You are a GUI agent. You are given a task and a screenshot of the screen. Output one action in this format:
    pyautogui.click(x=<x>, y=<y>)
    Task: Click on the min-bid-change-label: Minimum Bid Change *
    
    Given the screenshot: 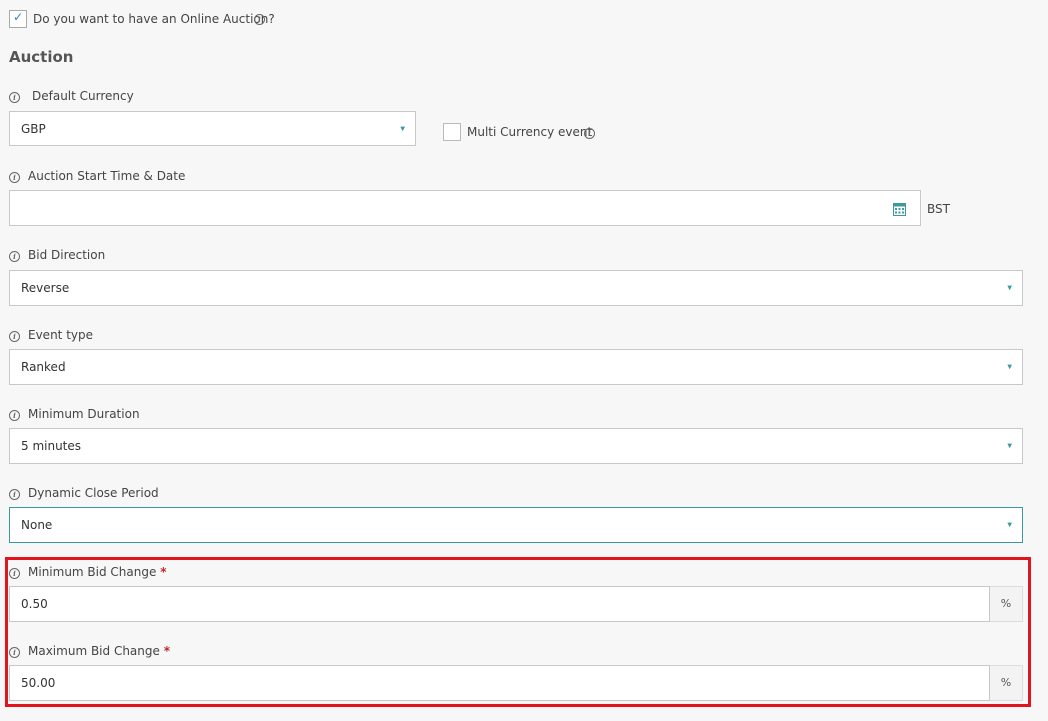 What is the action you would take?
    pyautogui.click(x=97, y=572)
    